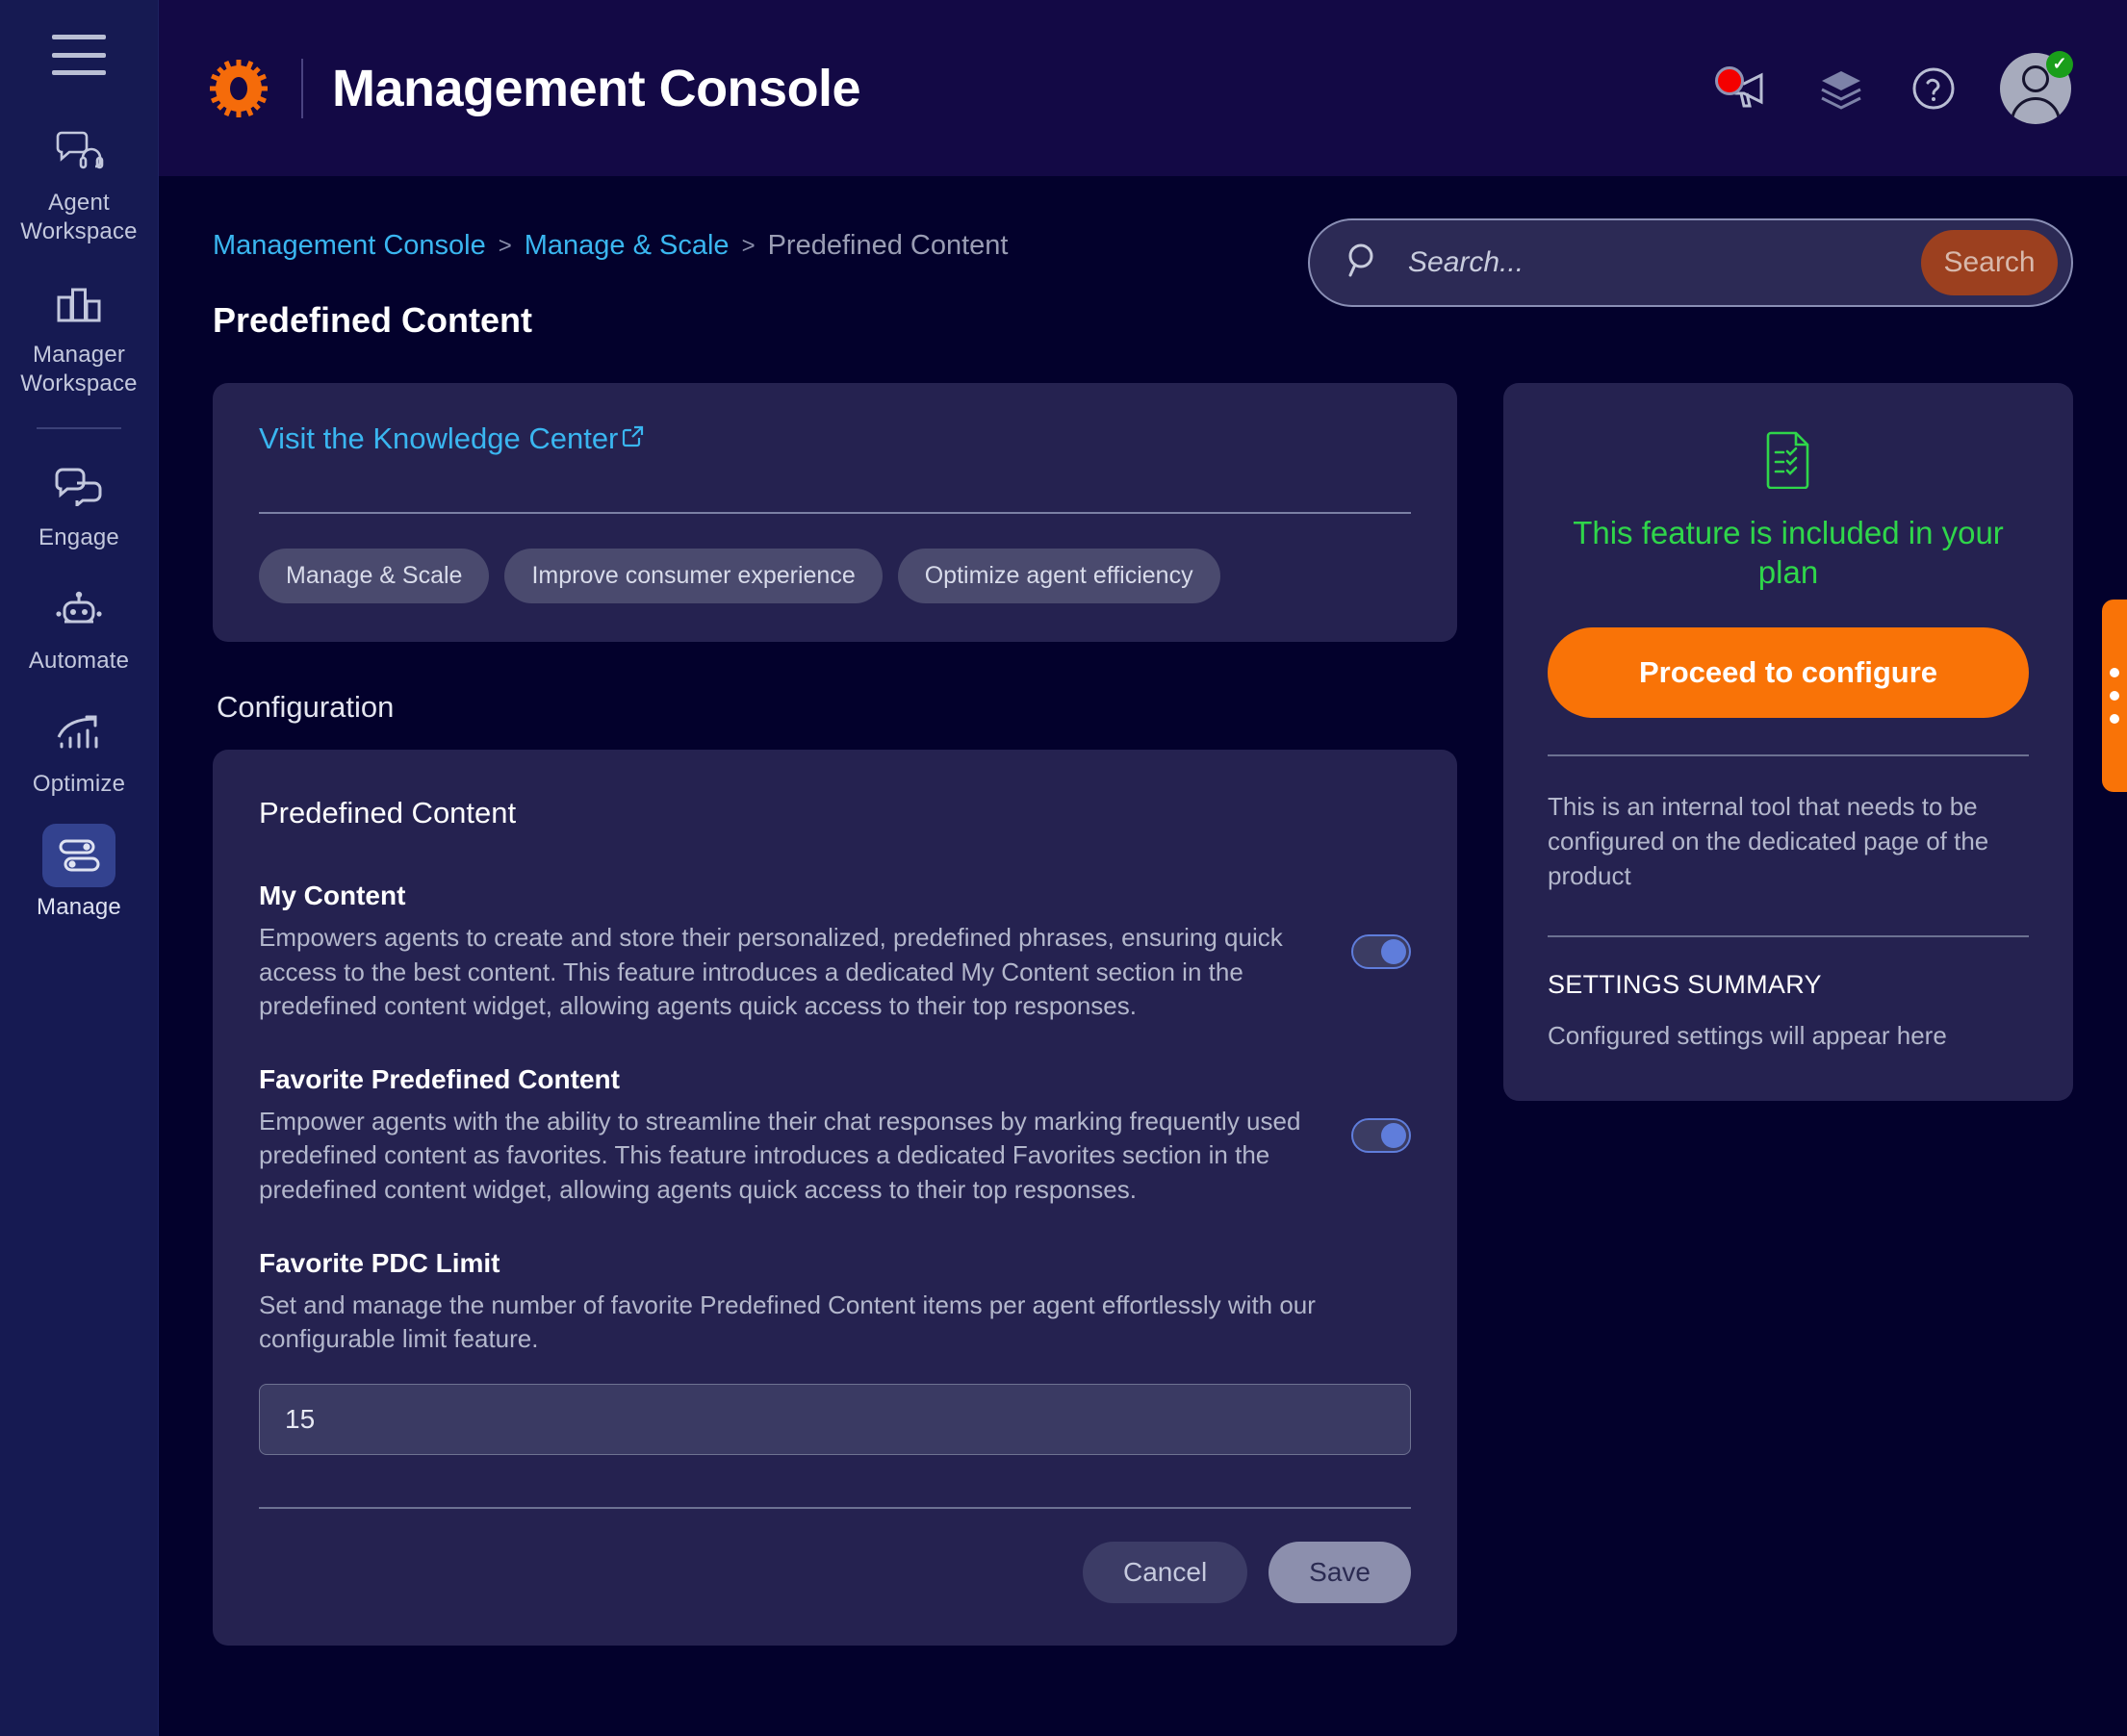 Image resolution: width=2127 pixels, height=1736 pixels. What do you see at coordinates (1745, 89) in the screenshot?
I see `megaphone-icon` at bounding box center [1745, 89].